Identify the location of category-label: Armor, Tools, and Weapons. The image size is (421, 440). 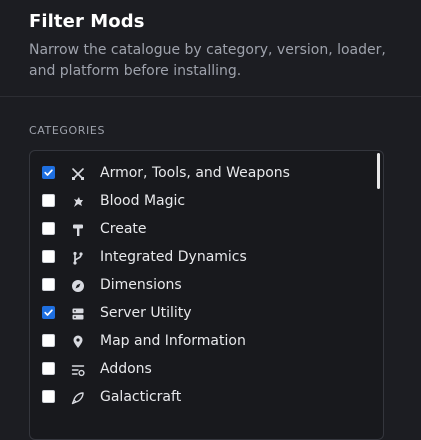
(195, 173).